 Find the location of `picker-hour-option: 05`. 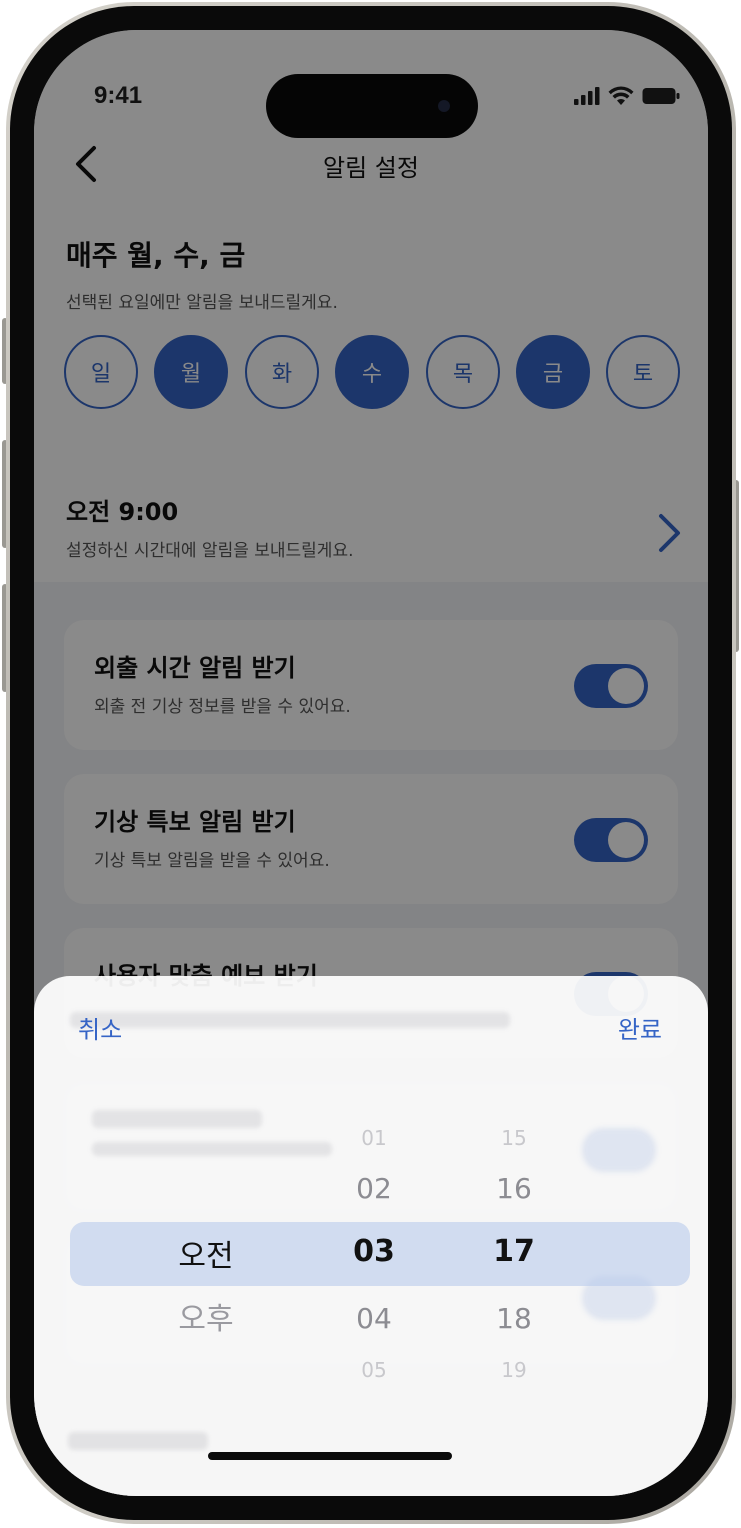

picker-hour-option: 05 is located at coordinates (374, 1370).